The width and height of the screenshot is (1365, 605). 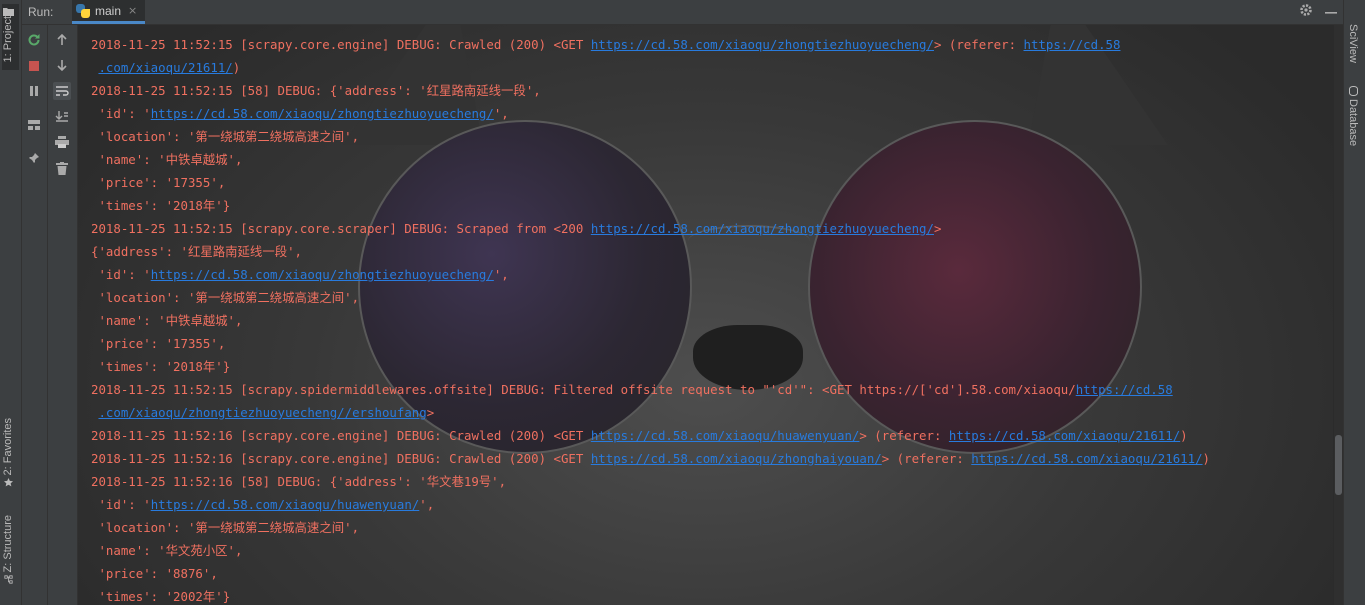 I want to click on console-text: {'address': '红星路南延线一段',, so click(x=197, y=251).